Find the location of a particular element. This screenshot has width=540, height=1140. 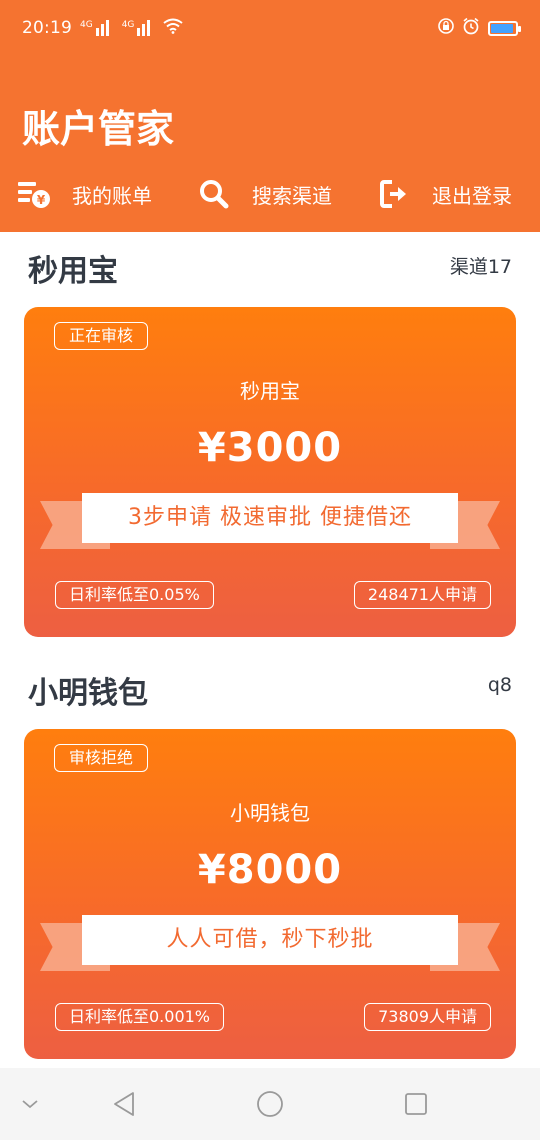

slogan-ribbon: 3步申请 极速审批 便捷借还 is located at coordinates (270, 523).